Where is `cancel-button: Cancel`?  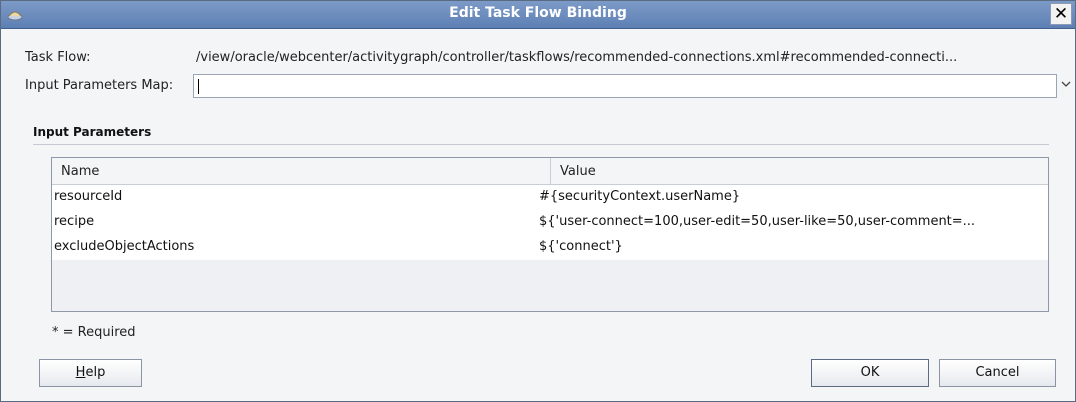
cancel-button: Cancel is located at coordinates (997, 373).